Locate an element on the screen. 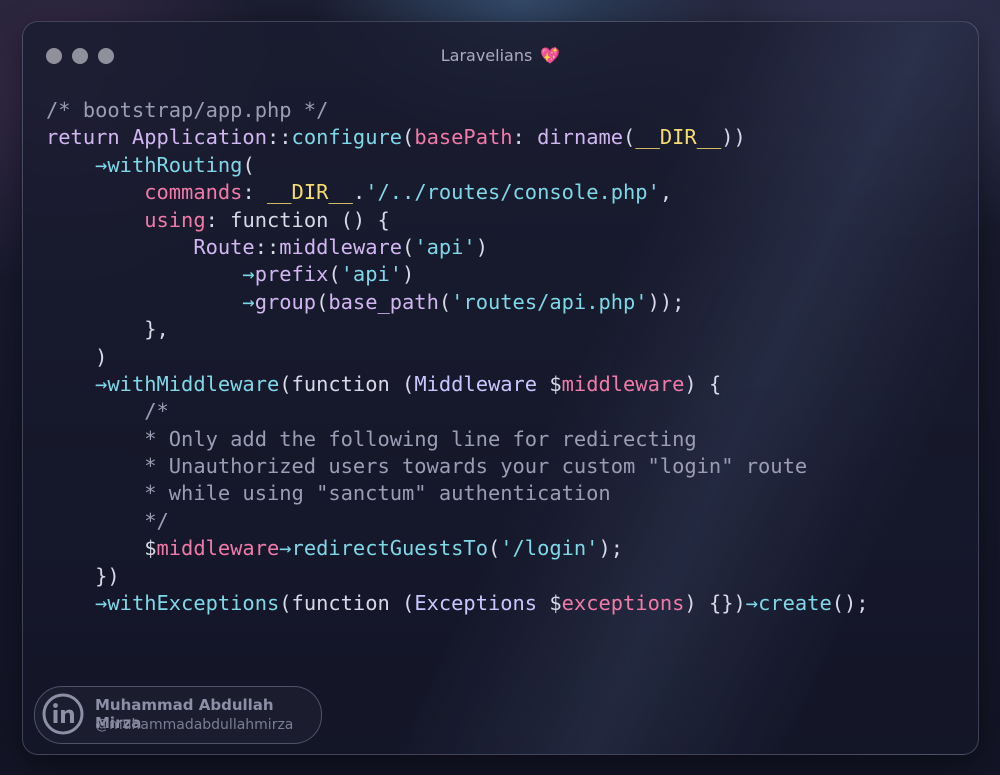  code-line: $middleware→redirectGuestsTo('/login'); is located at coordinates (457, 548).